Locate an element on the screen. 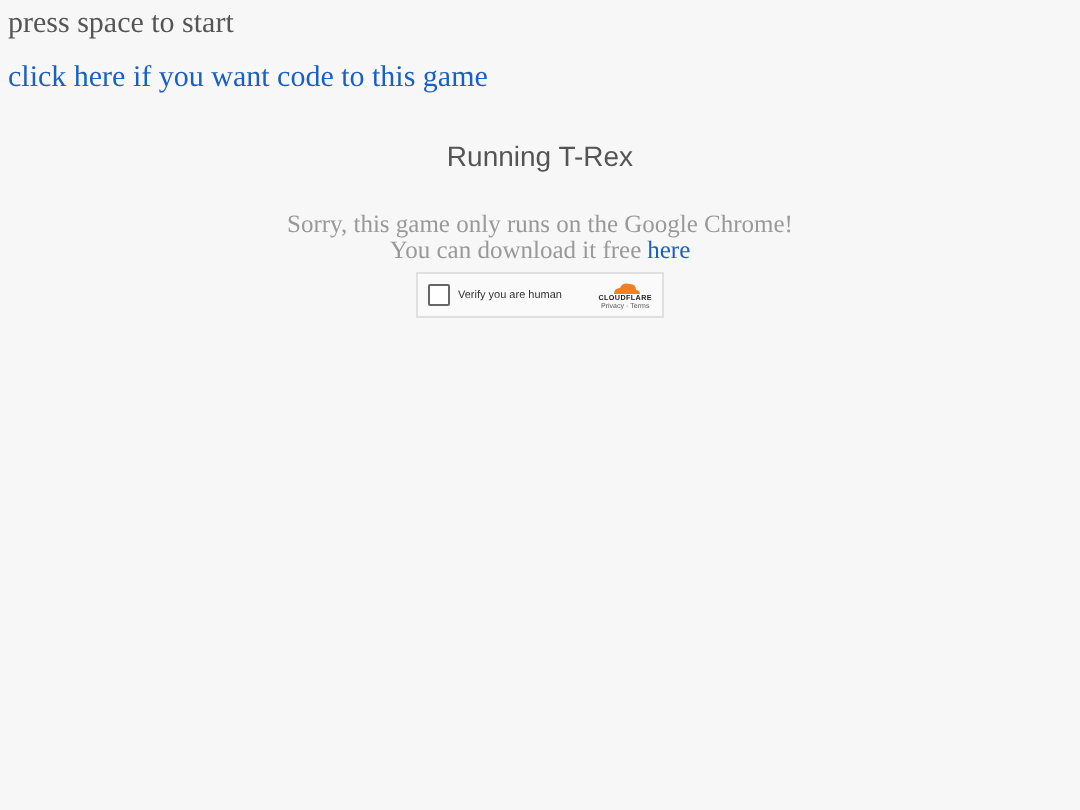  download-text: You can download it free is located at coordinates (515, 251).